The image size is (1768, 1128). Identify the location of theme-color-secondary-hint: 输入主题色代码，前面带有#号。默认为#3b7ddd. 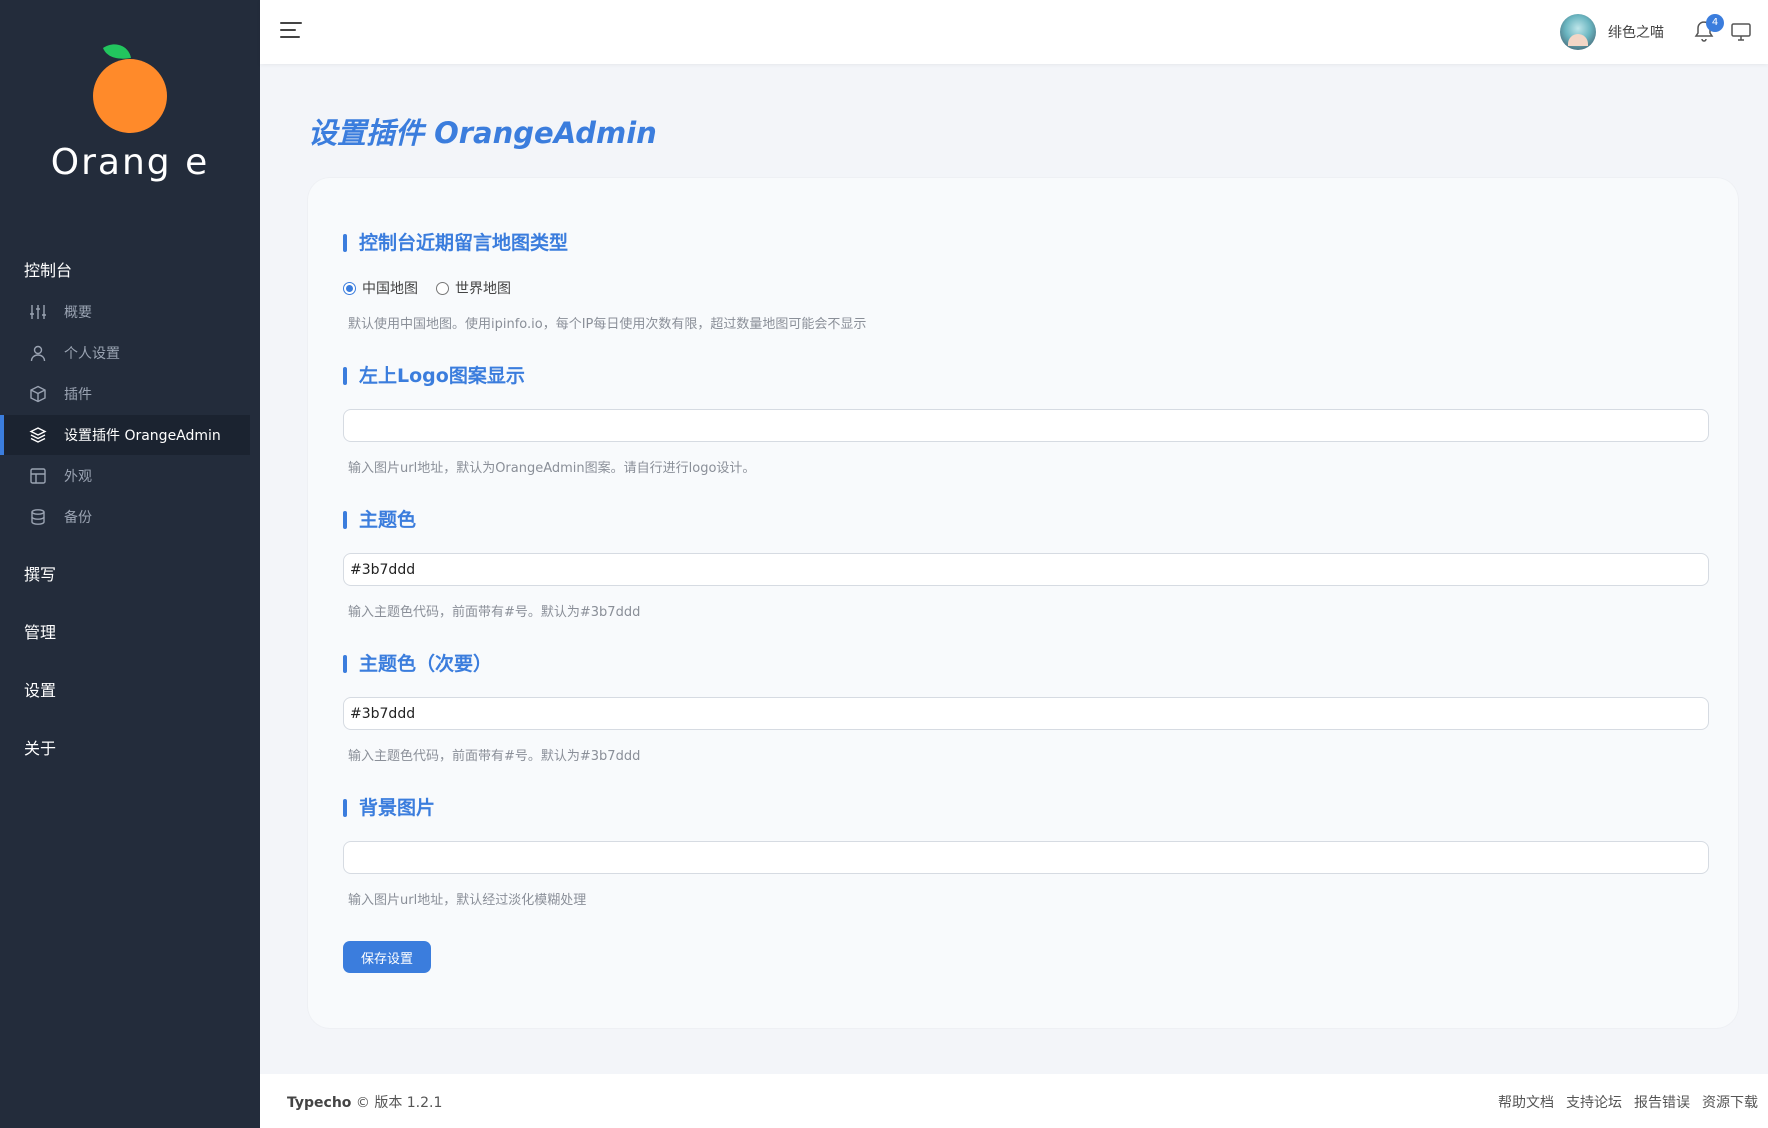
(494, 756).